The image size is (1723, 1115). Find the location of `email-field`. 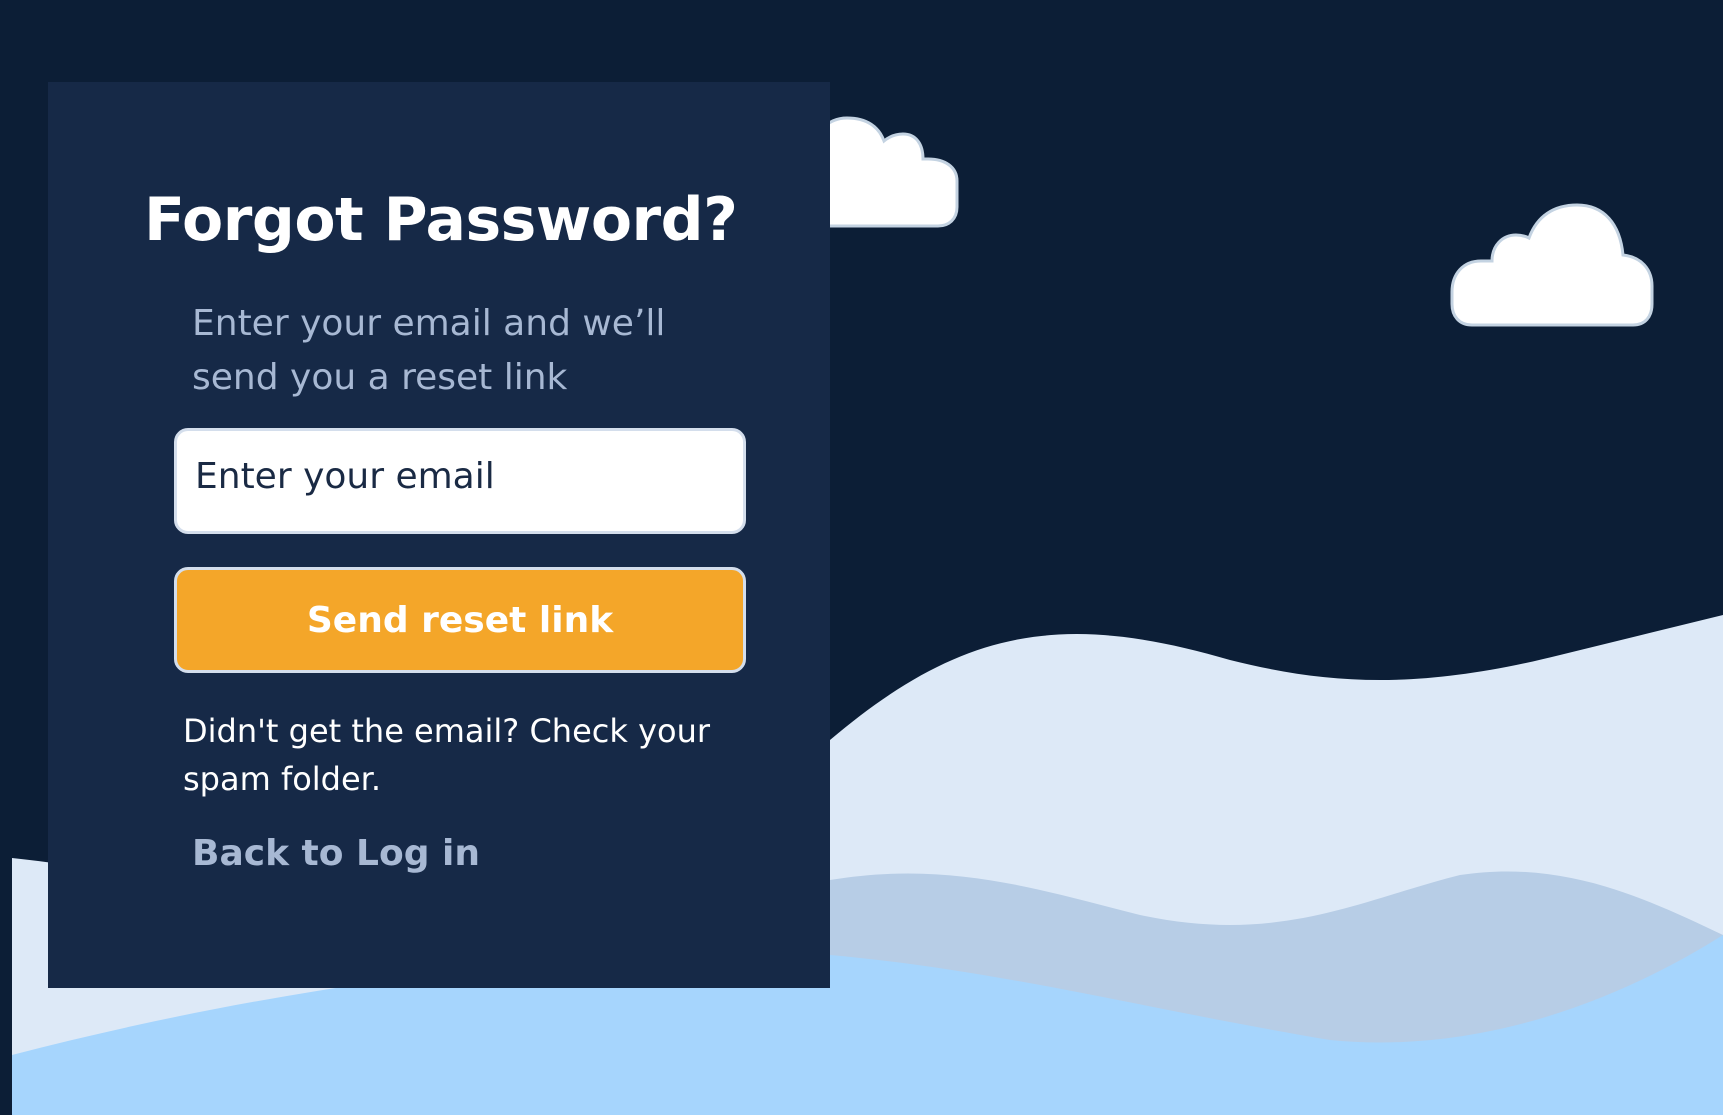

email-field is located at coordinates (460, 481).